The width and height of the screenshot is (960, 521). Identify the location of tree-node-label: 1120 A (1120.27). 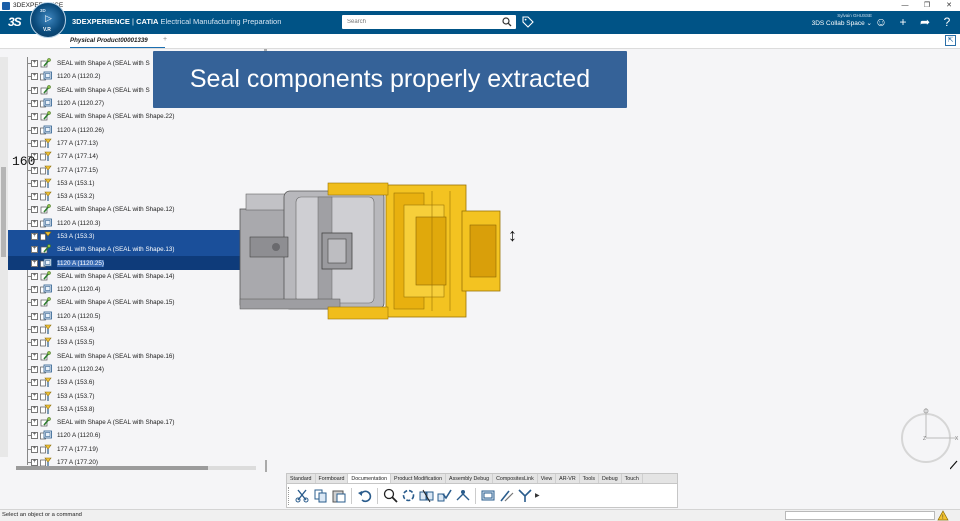
(80, 103).